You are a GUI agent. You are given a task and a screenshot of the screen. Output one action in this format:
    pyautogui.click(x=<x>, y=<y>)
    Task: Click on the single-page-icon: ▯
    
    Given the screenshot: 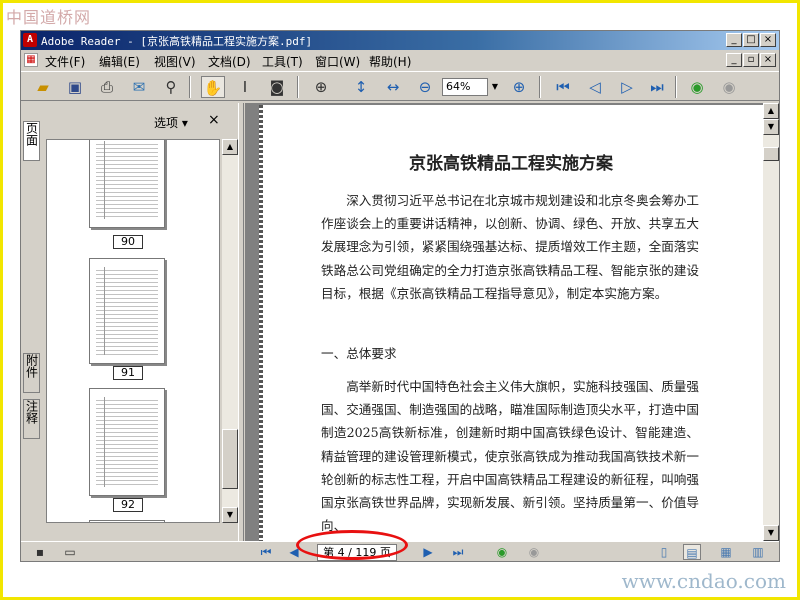 What is the action you would take?
    pyautogui.click(x=664, y=552)
    